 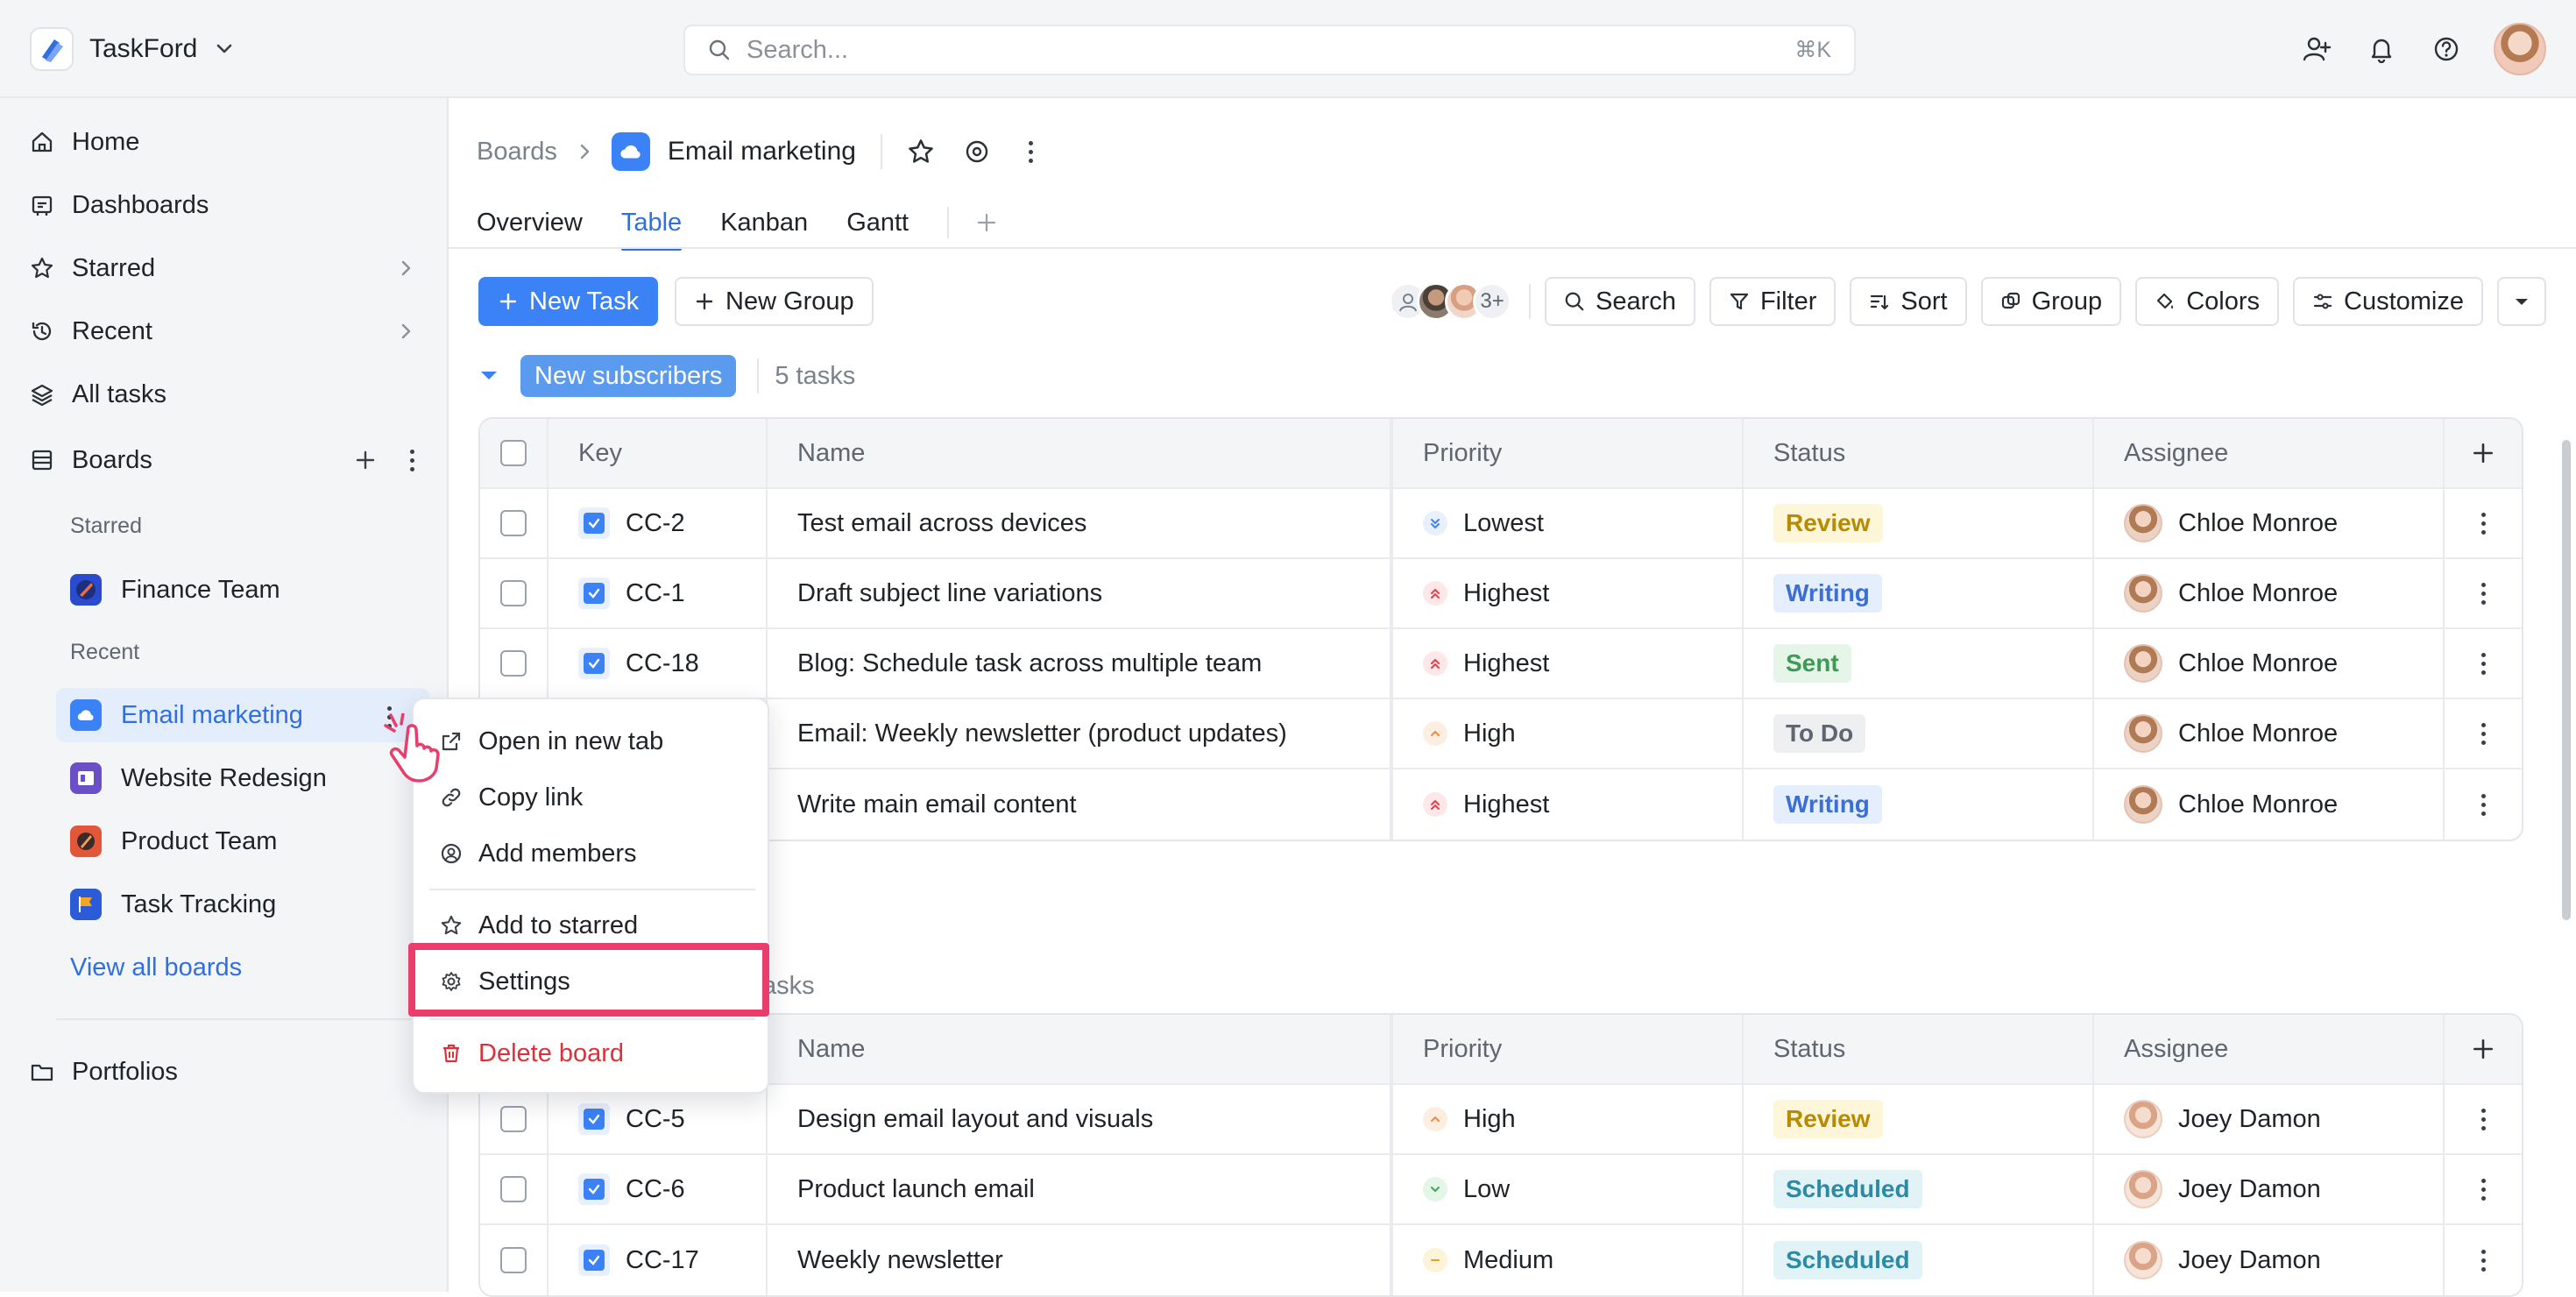 I want to click on task-name: Test email across devices, so click(x=1080, y=523).